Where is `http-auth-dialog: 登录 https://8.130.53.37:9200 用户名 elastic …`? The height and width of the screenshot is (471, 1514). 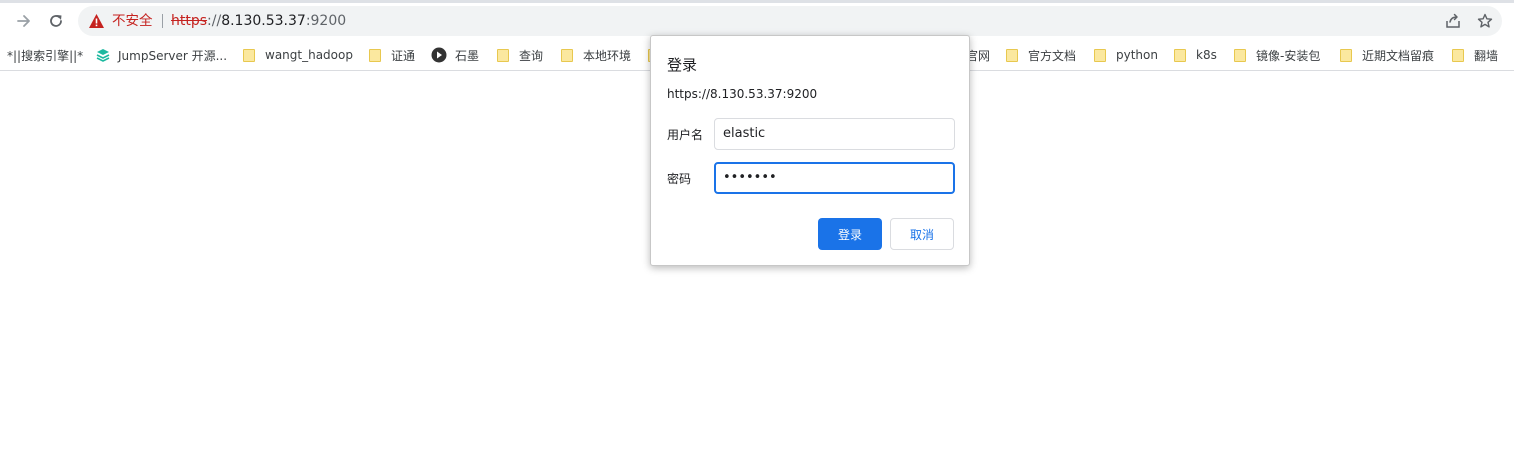
http-auth-dialog: 登录 https://8.130.53.37:9200 用户名 elastic … is located at coordinates (810, 150).